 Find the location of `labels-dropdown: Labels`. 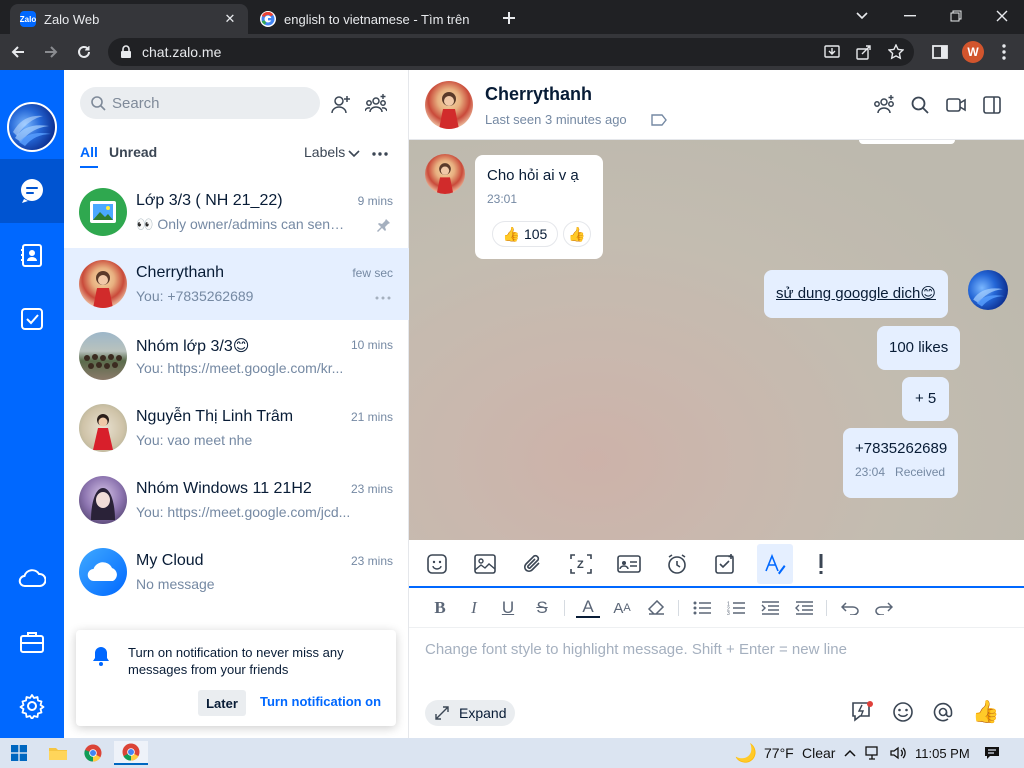

labels-dropdown: Labels is located at coordinates (324, 152).